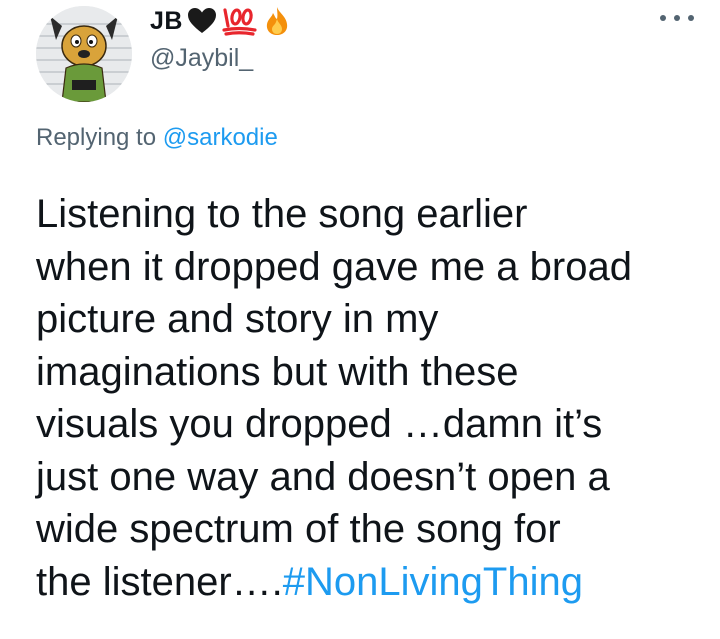  What do you see at coordinates (96, 137) in the screenshot?
I see `reply-prefix: Replying to` at bounding box center [96, 137].